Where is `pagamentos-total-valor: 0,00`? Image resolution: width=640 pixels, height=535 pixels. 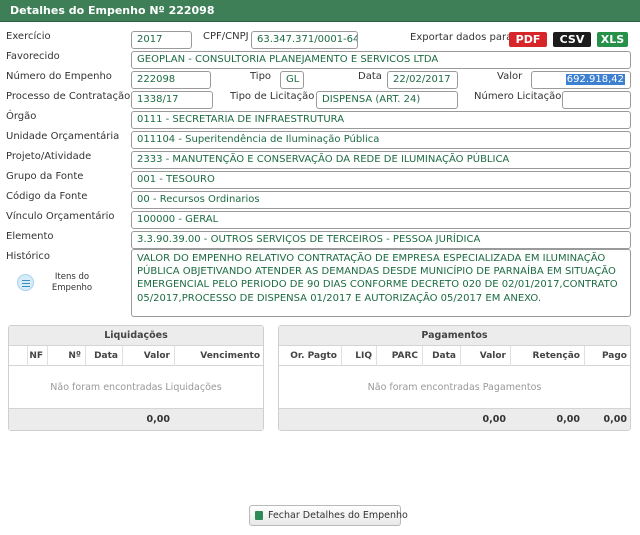 pagamentos-total-valor: 0,00 is located at coordinates (494, 419).